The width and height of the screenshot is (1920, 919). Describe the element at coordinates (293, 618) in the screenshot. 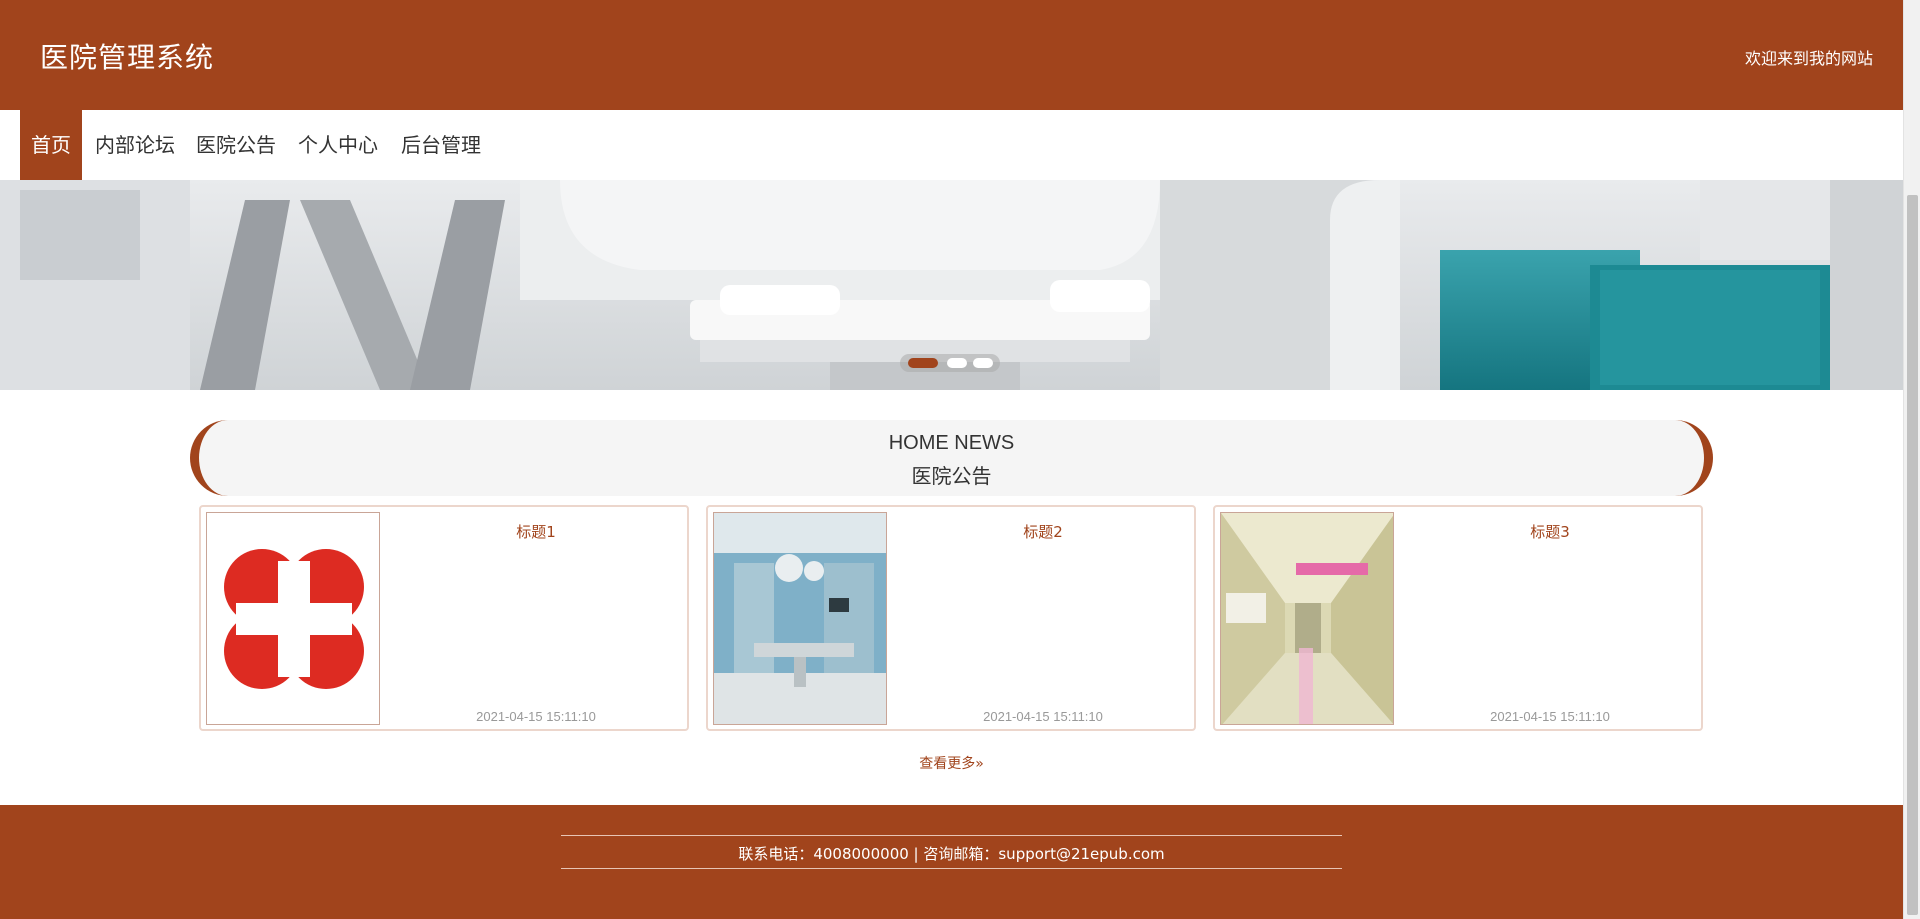

I see `news-thumb-red-cross` at that location.